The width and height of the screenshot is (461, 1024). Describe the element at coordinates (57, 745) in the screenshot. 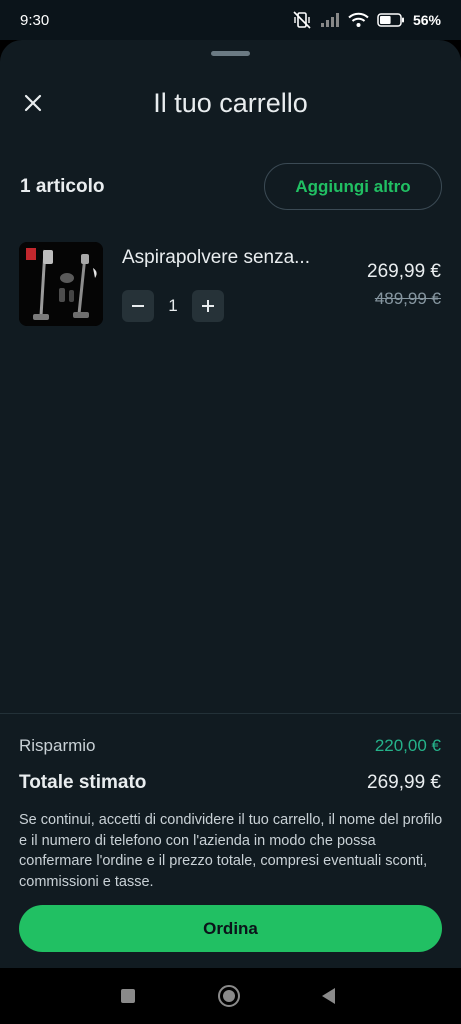

I see `savings-label: Risparmio` at that location.